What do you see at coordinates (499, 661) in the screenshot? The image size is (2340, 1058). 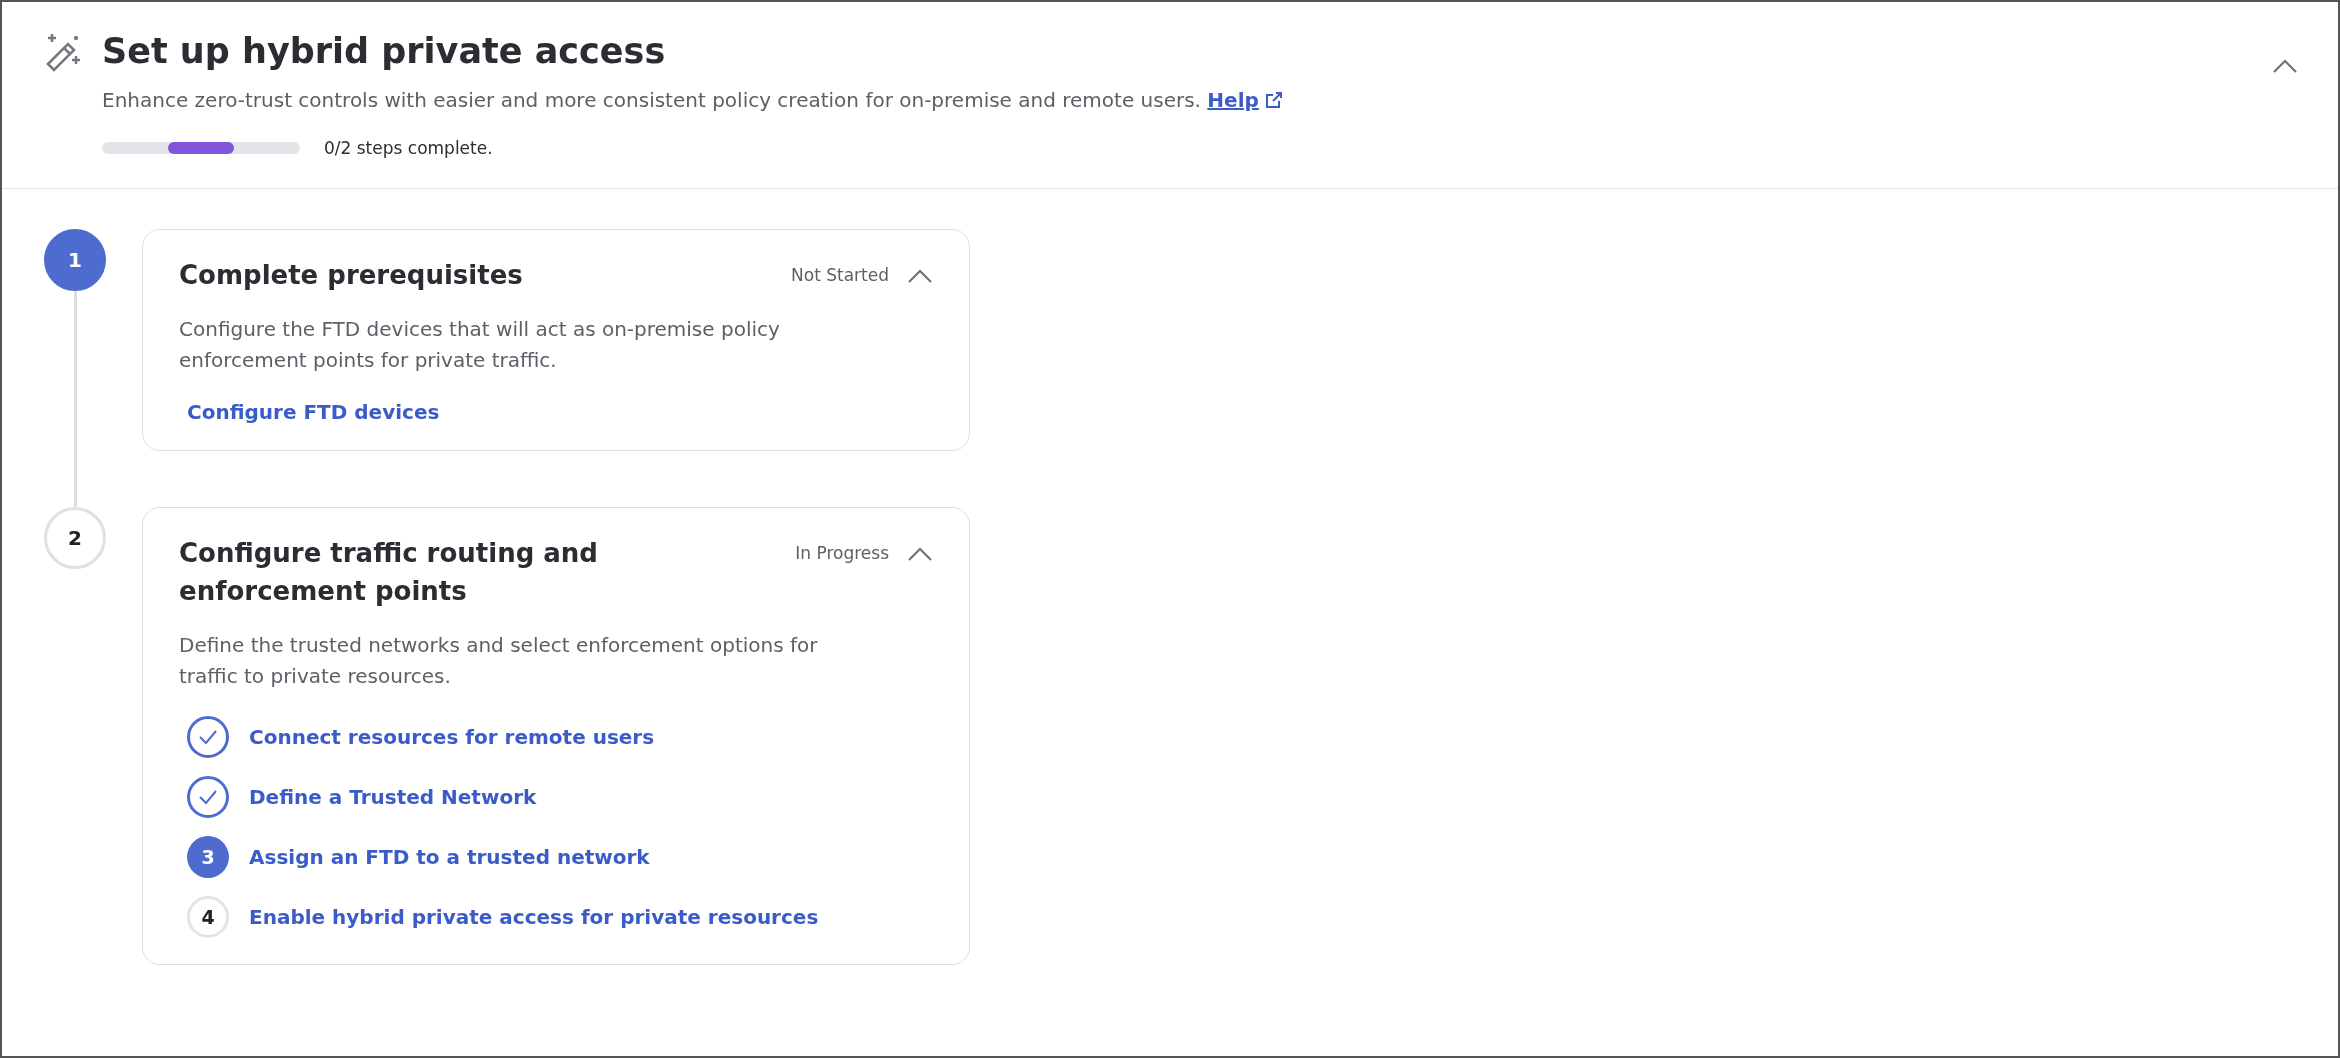 I see `step-description: Define the trusted networks and select enforcement options for traffic to private resources.` at bounding box center [499, 661].